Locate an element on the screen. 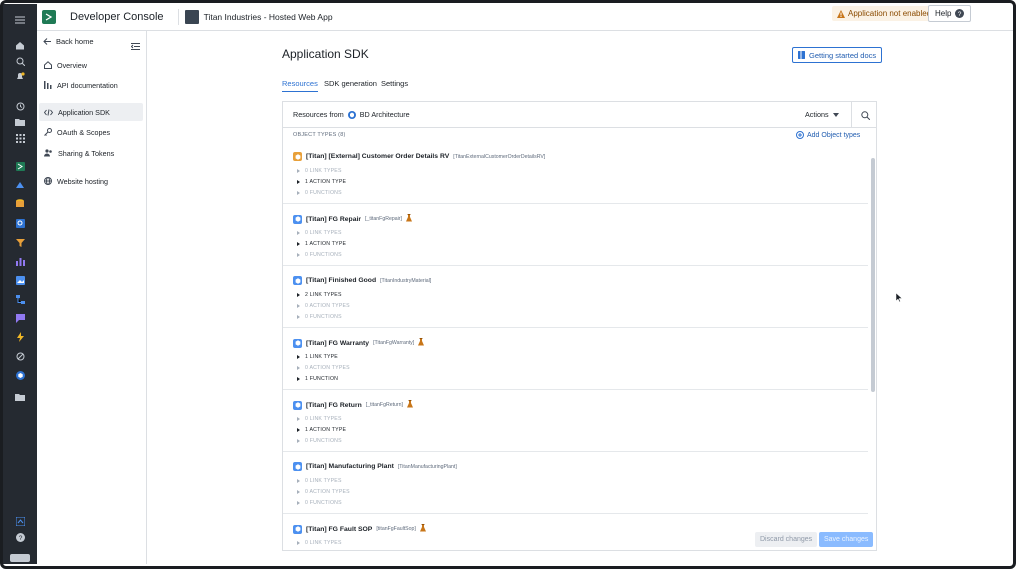  section-label: 1 ACTION TYPE is located at coordinates (326, 182).